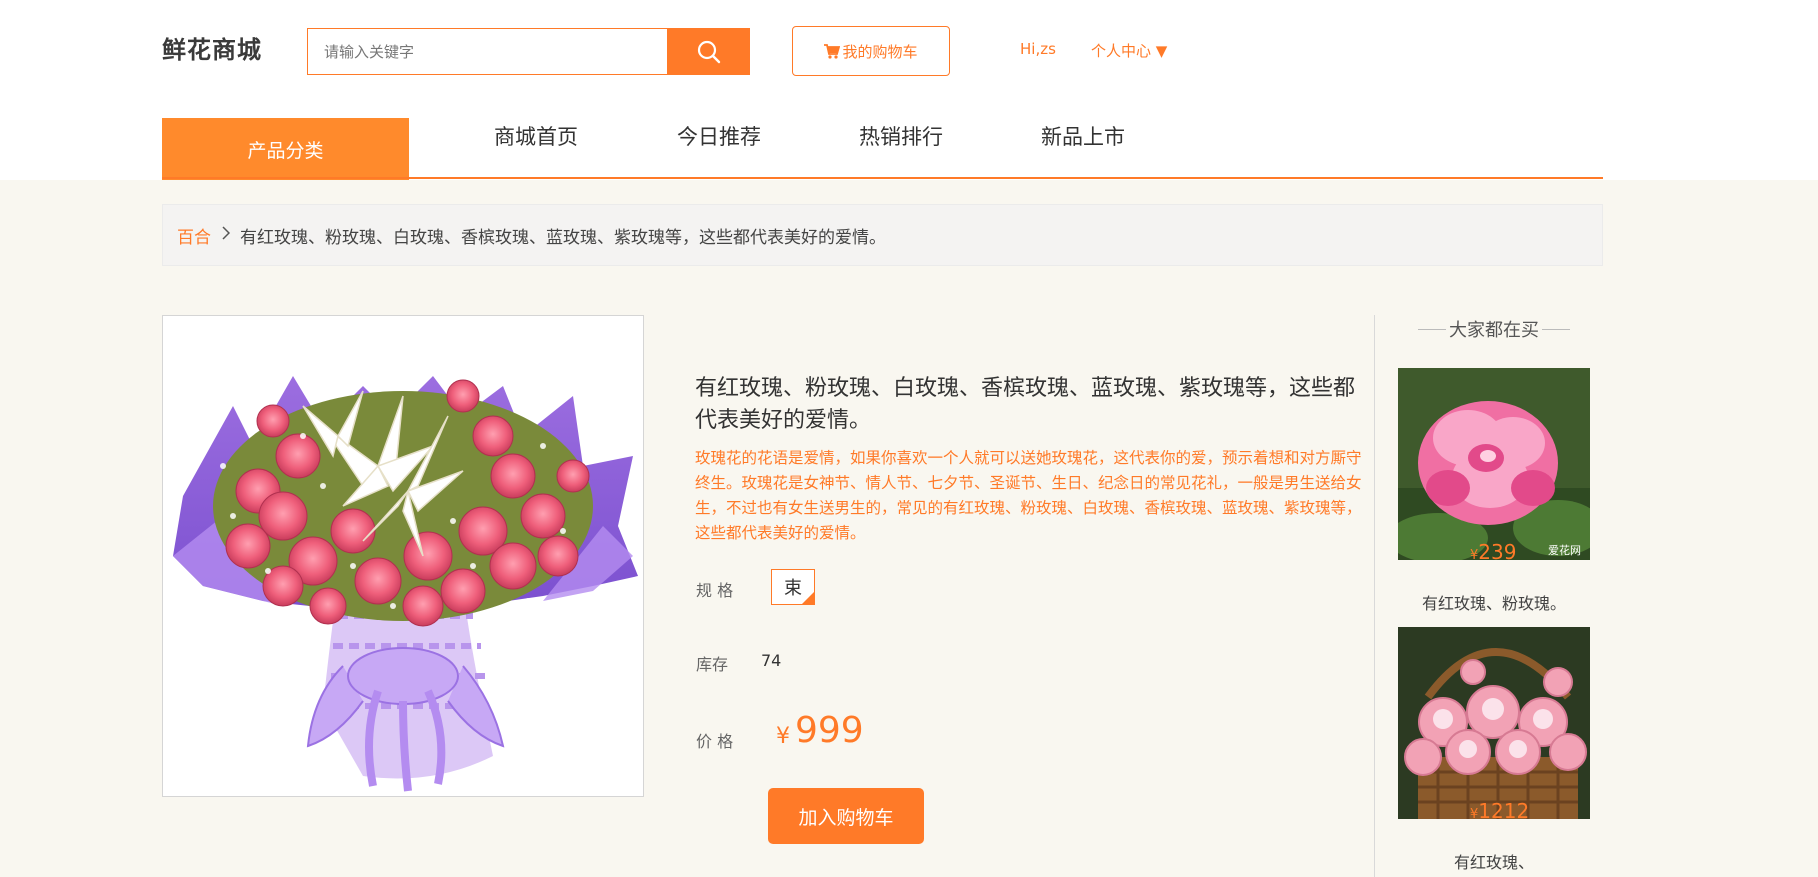  What do you see at coordinates (1038, 49) in the screenshot?
I see `user-greeting: Hi,zs` at bounding box center [1038, 49].